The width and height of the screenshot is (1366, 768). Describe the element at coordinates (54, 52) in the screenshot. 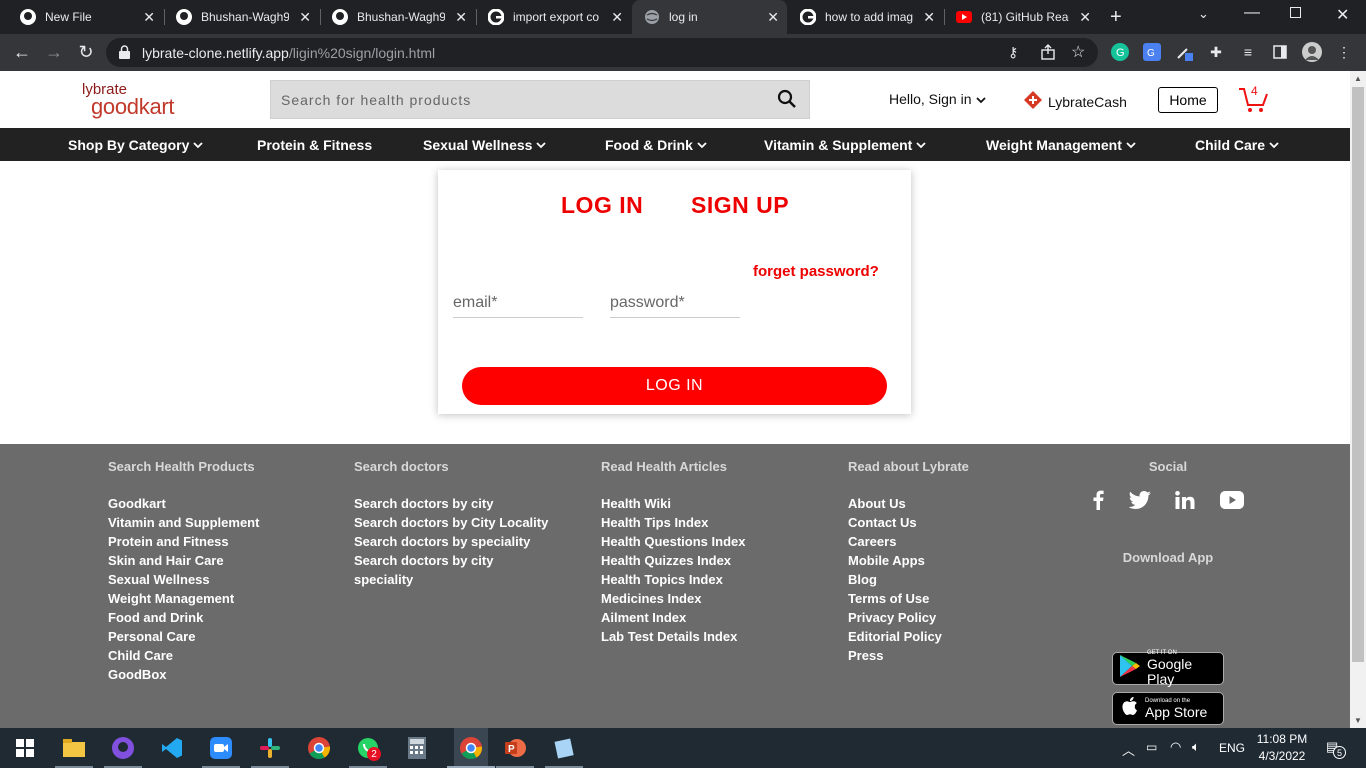

I see `forward-button: →` at that location.